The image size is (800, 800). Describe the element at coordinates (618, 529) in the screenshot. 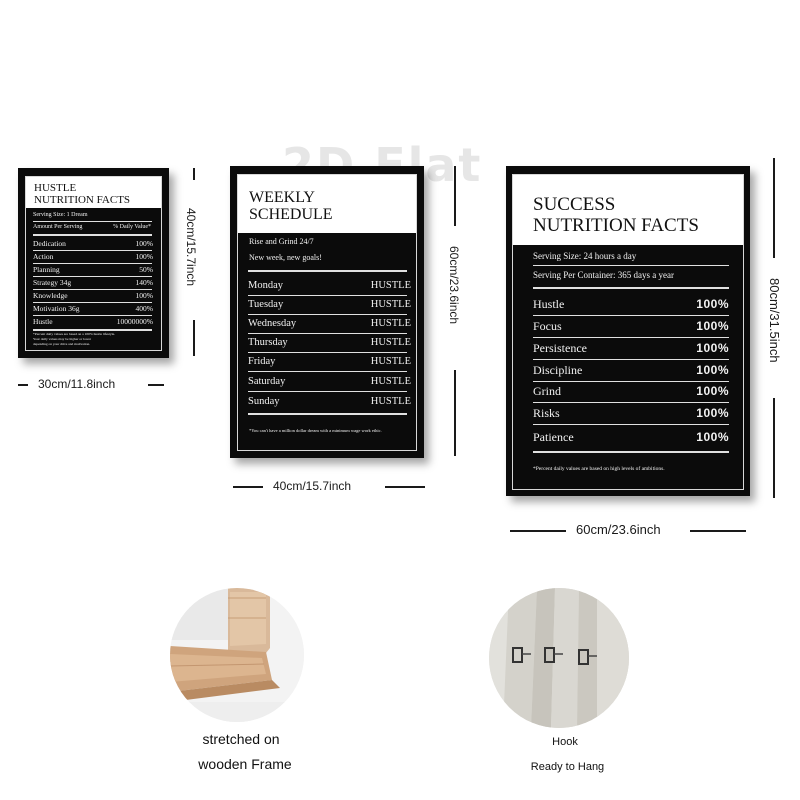

I see `dimension-large-width: 60cm/23.6inch` at that location.